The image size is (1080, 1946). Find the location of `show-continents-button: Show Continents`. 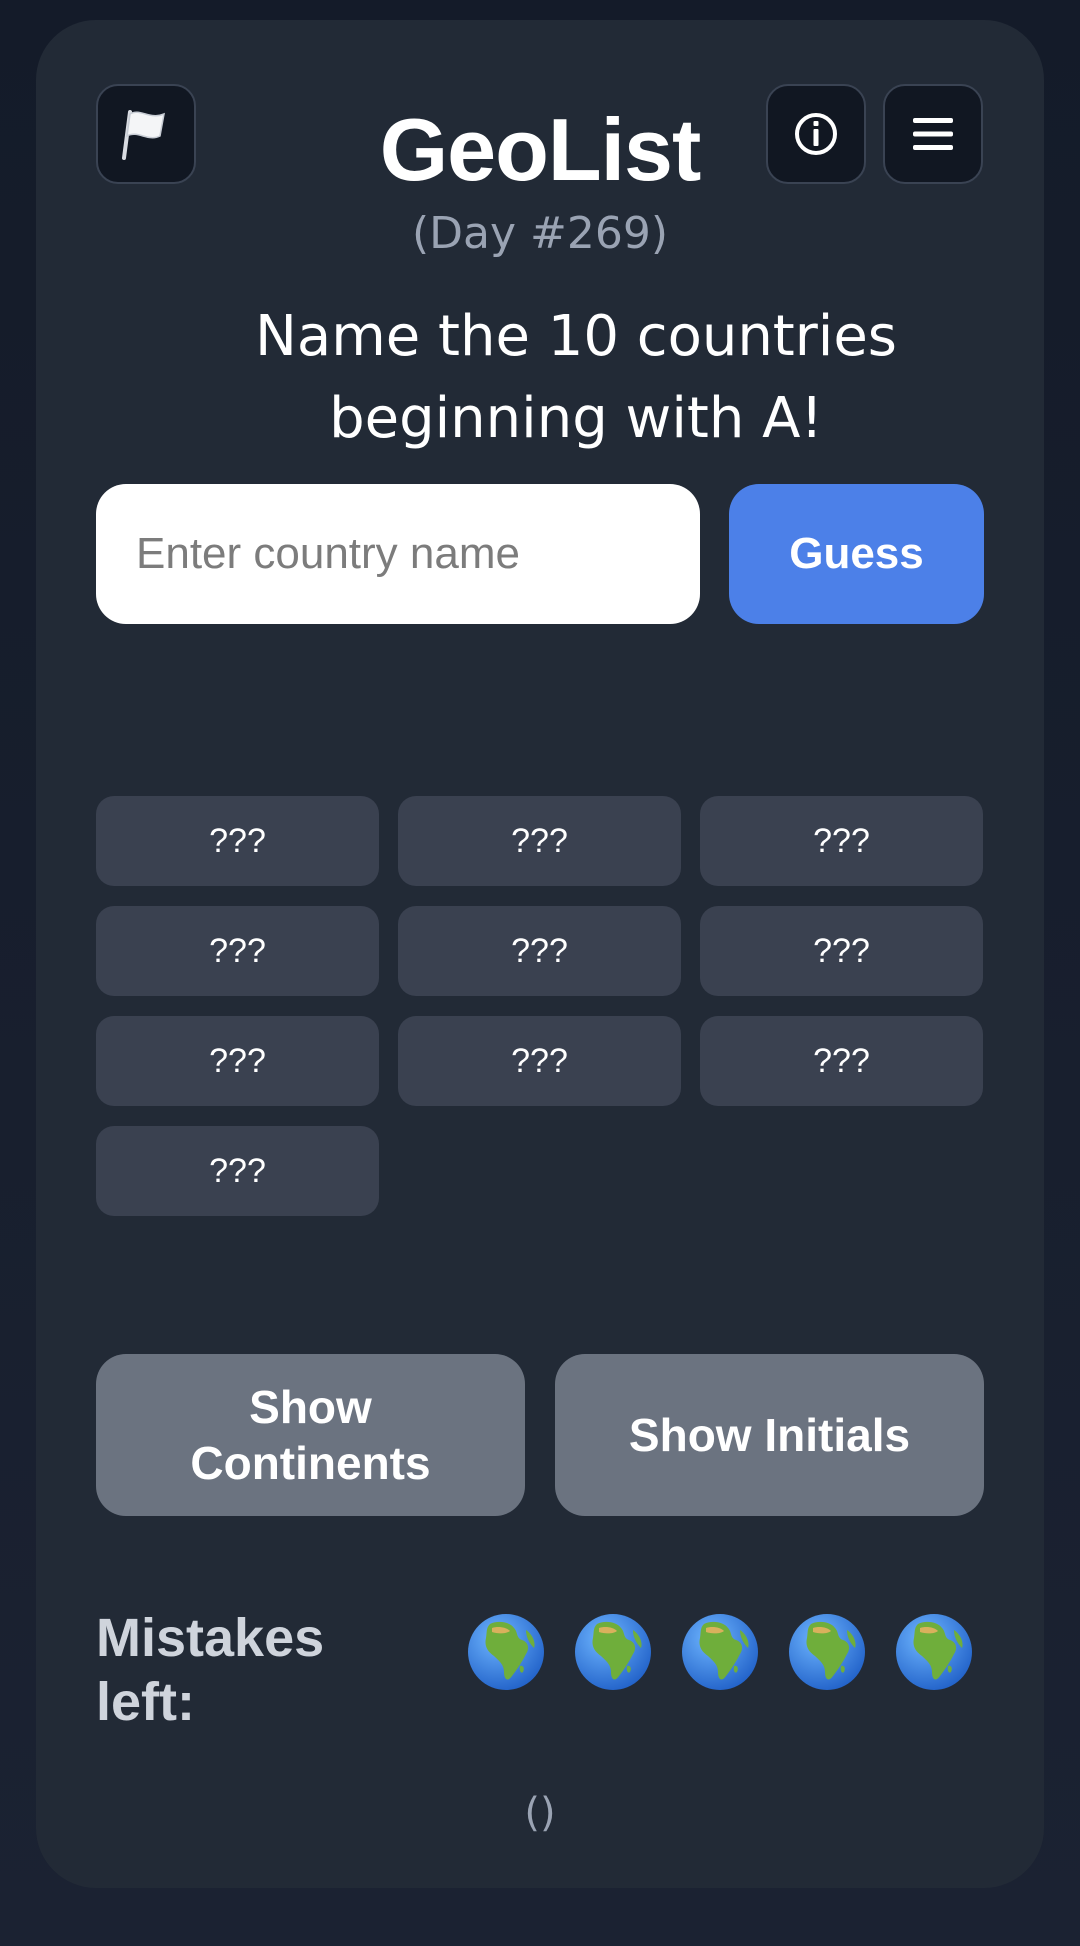

show-continents-button: Show Continents is located at coordinates (310, 1435).